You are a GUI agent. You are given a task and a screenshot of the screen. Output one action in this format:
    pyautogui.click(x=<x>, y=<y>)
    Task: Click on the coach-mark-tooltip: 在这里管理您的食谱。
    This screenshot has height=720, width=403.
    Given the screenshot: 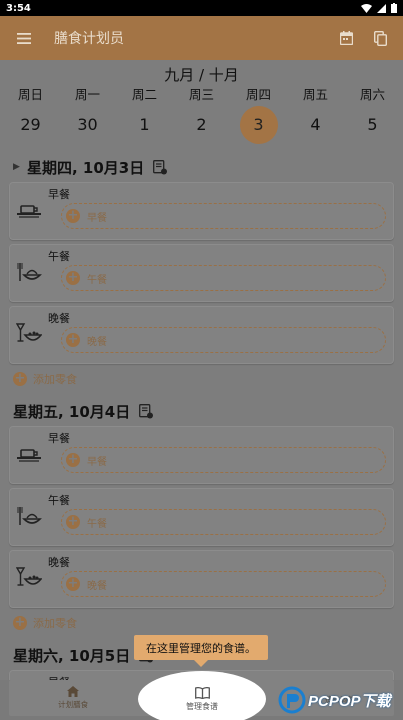 What is the action you would take?
    pyautogui.click(x=201, y=647)
    